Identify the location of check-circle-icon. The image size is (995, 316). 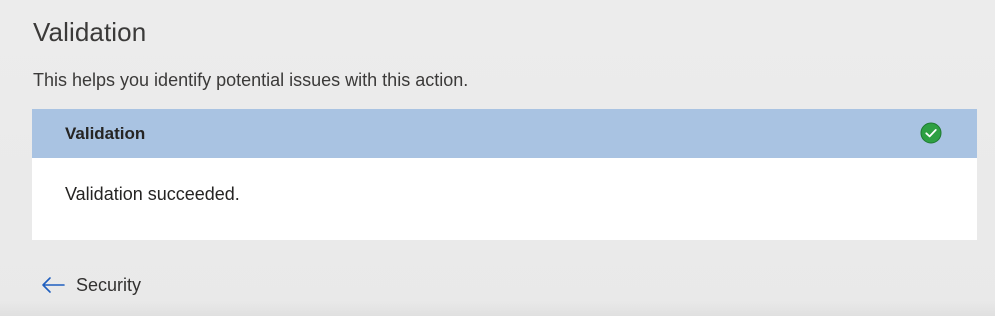
(931, 133).